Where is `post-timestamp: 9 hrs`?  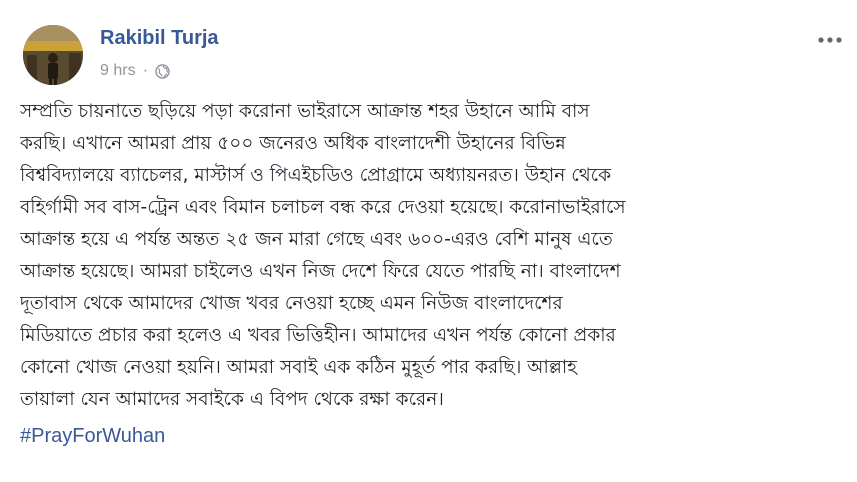 post-timestamp: 9 hrs is located at coordinates (118, 71).